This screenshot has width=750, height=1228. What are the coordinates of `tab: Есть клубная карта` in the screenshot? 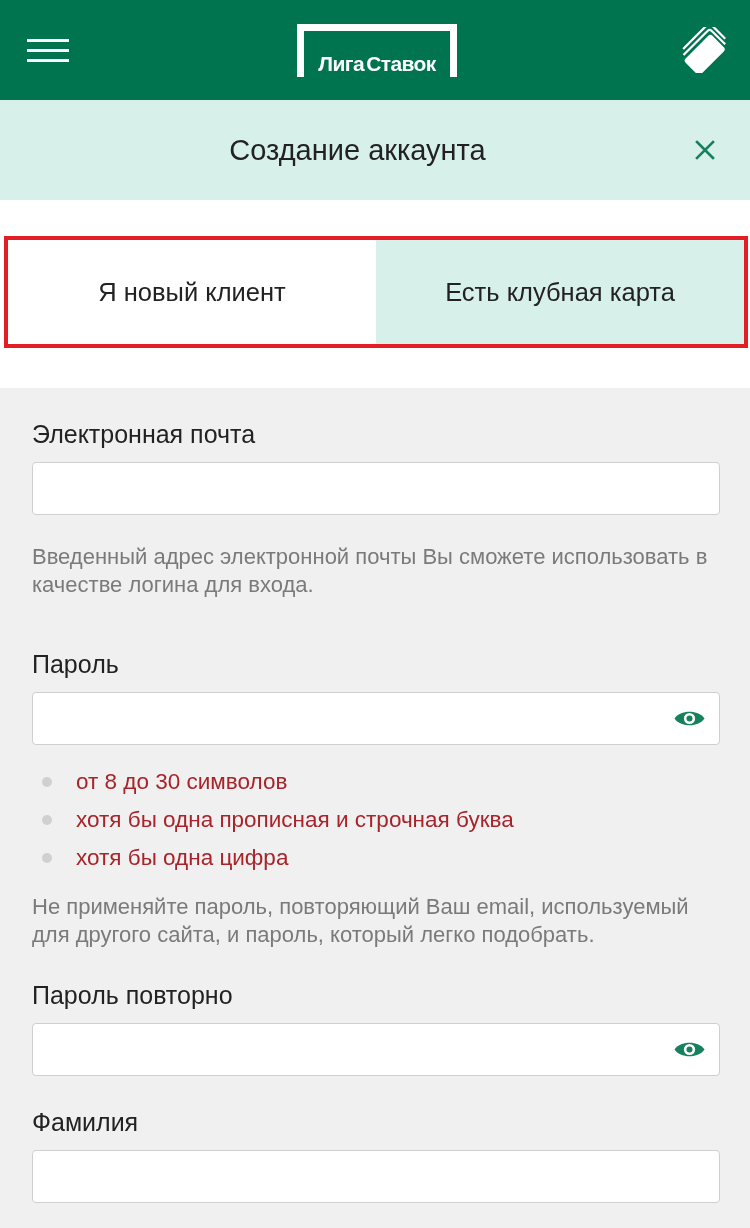 It's located at (560, 292).